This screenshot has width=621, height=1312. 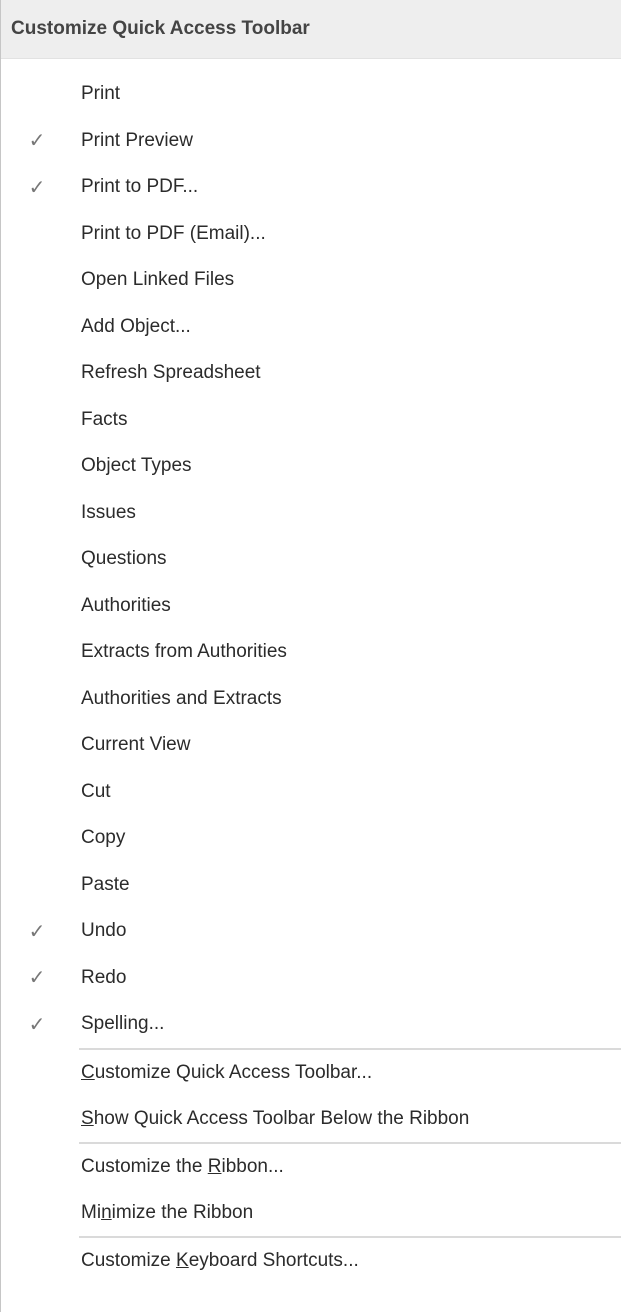 I want to click on menu-item-label: Minimize the Ribbon, so click(x=167, y=1212).